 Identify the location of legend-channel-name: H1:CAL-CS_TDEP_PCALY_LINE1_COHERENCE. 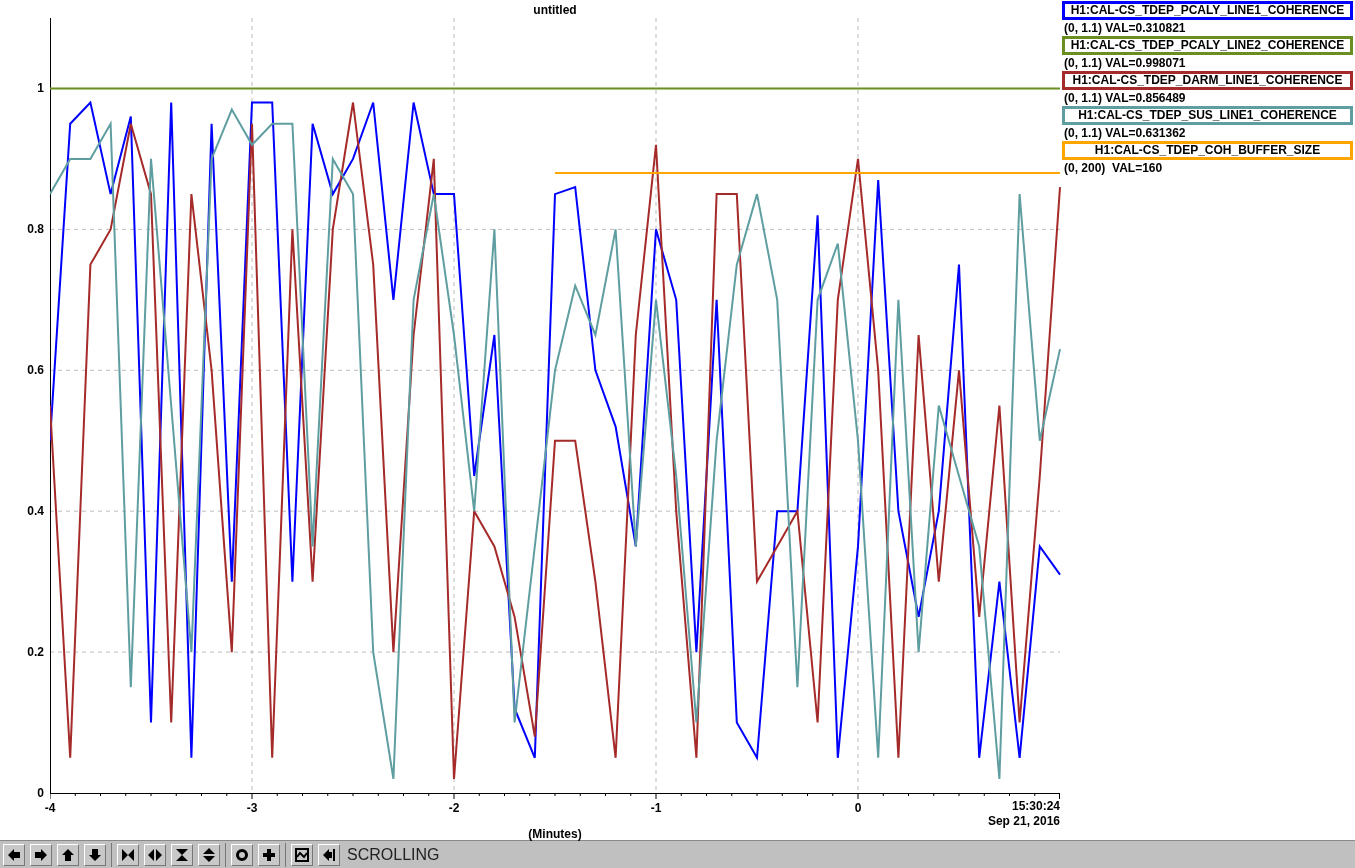
(1207, 10).